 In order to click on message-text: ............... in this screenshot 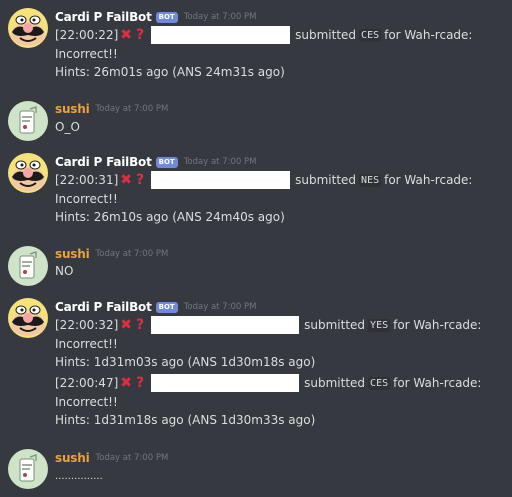, I will do `click(79, 476)`.